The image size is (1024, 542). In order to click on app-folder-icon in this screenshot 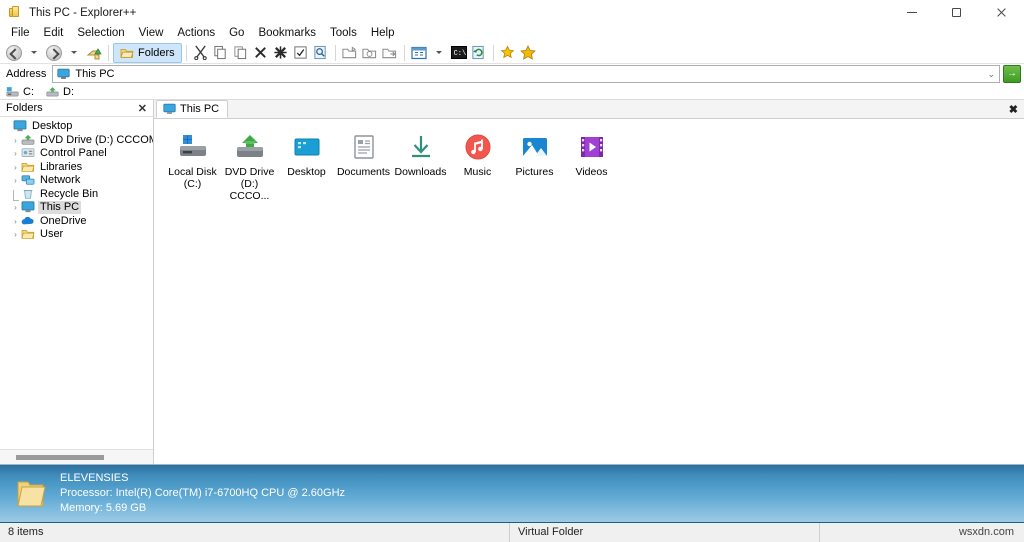, I will do `click(15, 13)`.